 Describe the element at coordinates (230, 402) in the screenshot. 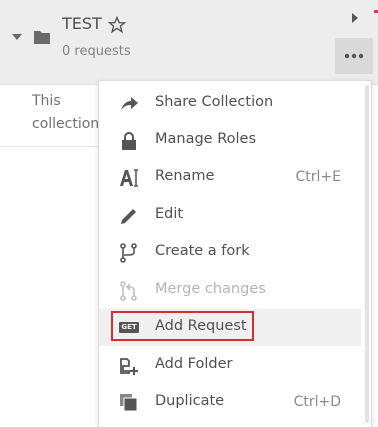

I see `menu-item-duplicate: Duplicate Ctrl+D` at that location.